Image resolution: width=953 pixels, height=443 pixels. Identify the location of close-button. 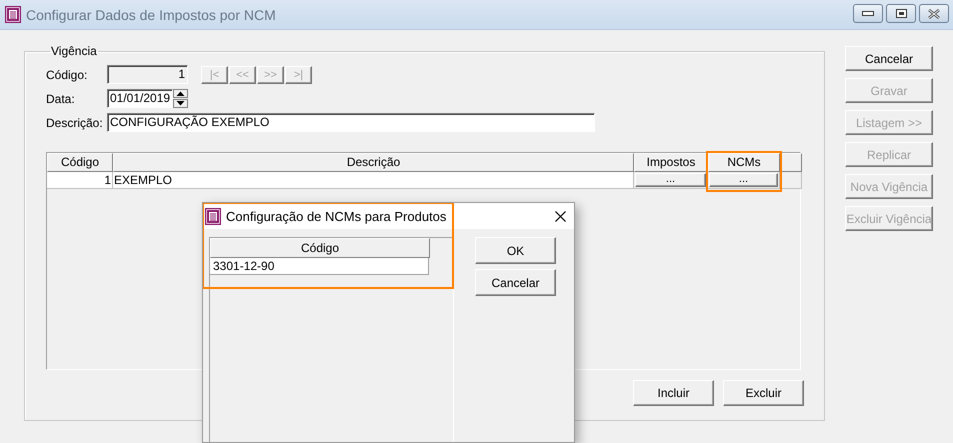
(934, 13).